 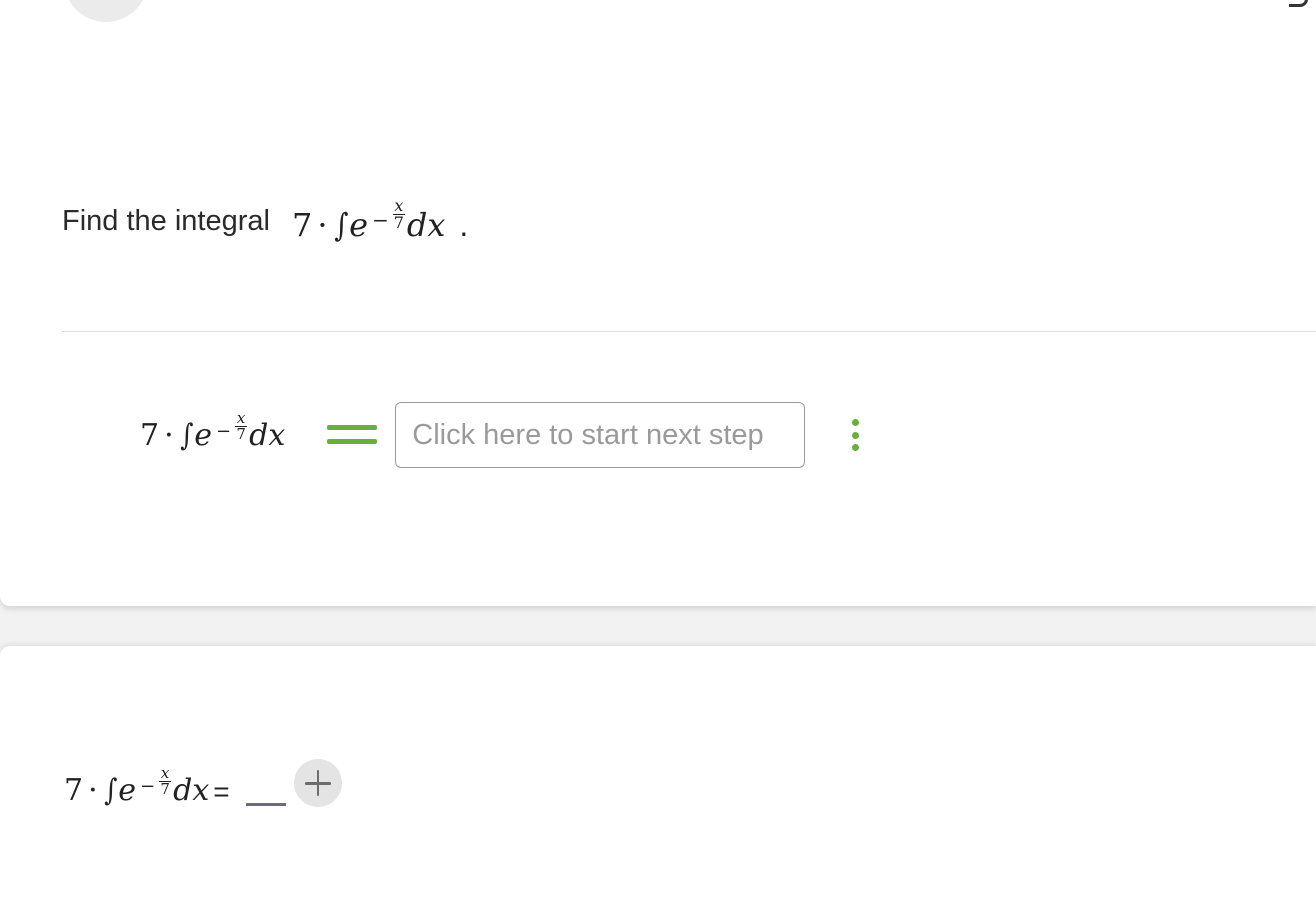 I want to click on answer-row: 7 · ∫ e − x 7 dx =, so click(x=203, y=768).